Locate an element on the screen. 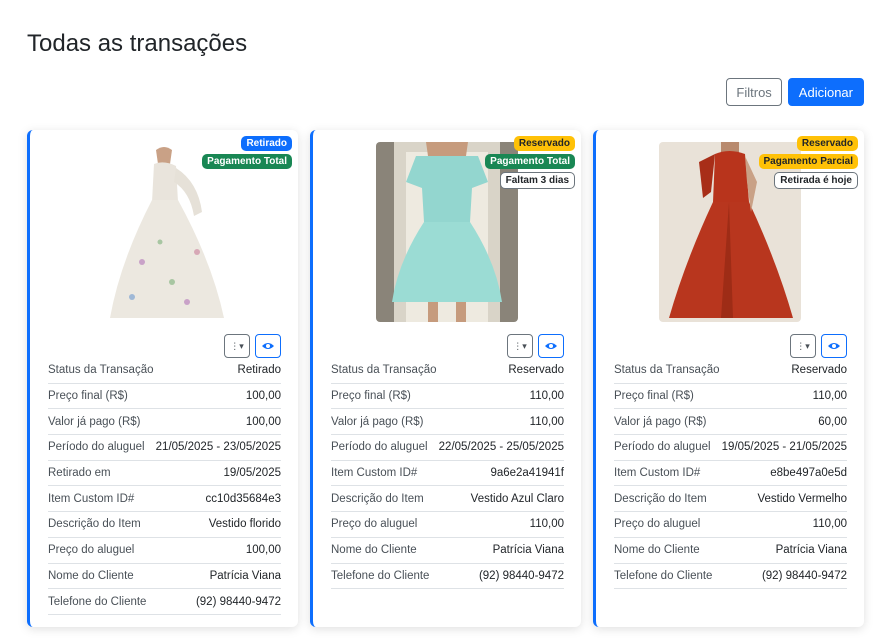 The image size is (892, 644). detail-value: 100,00 is located at coordinates (263, 421).